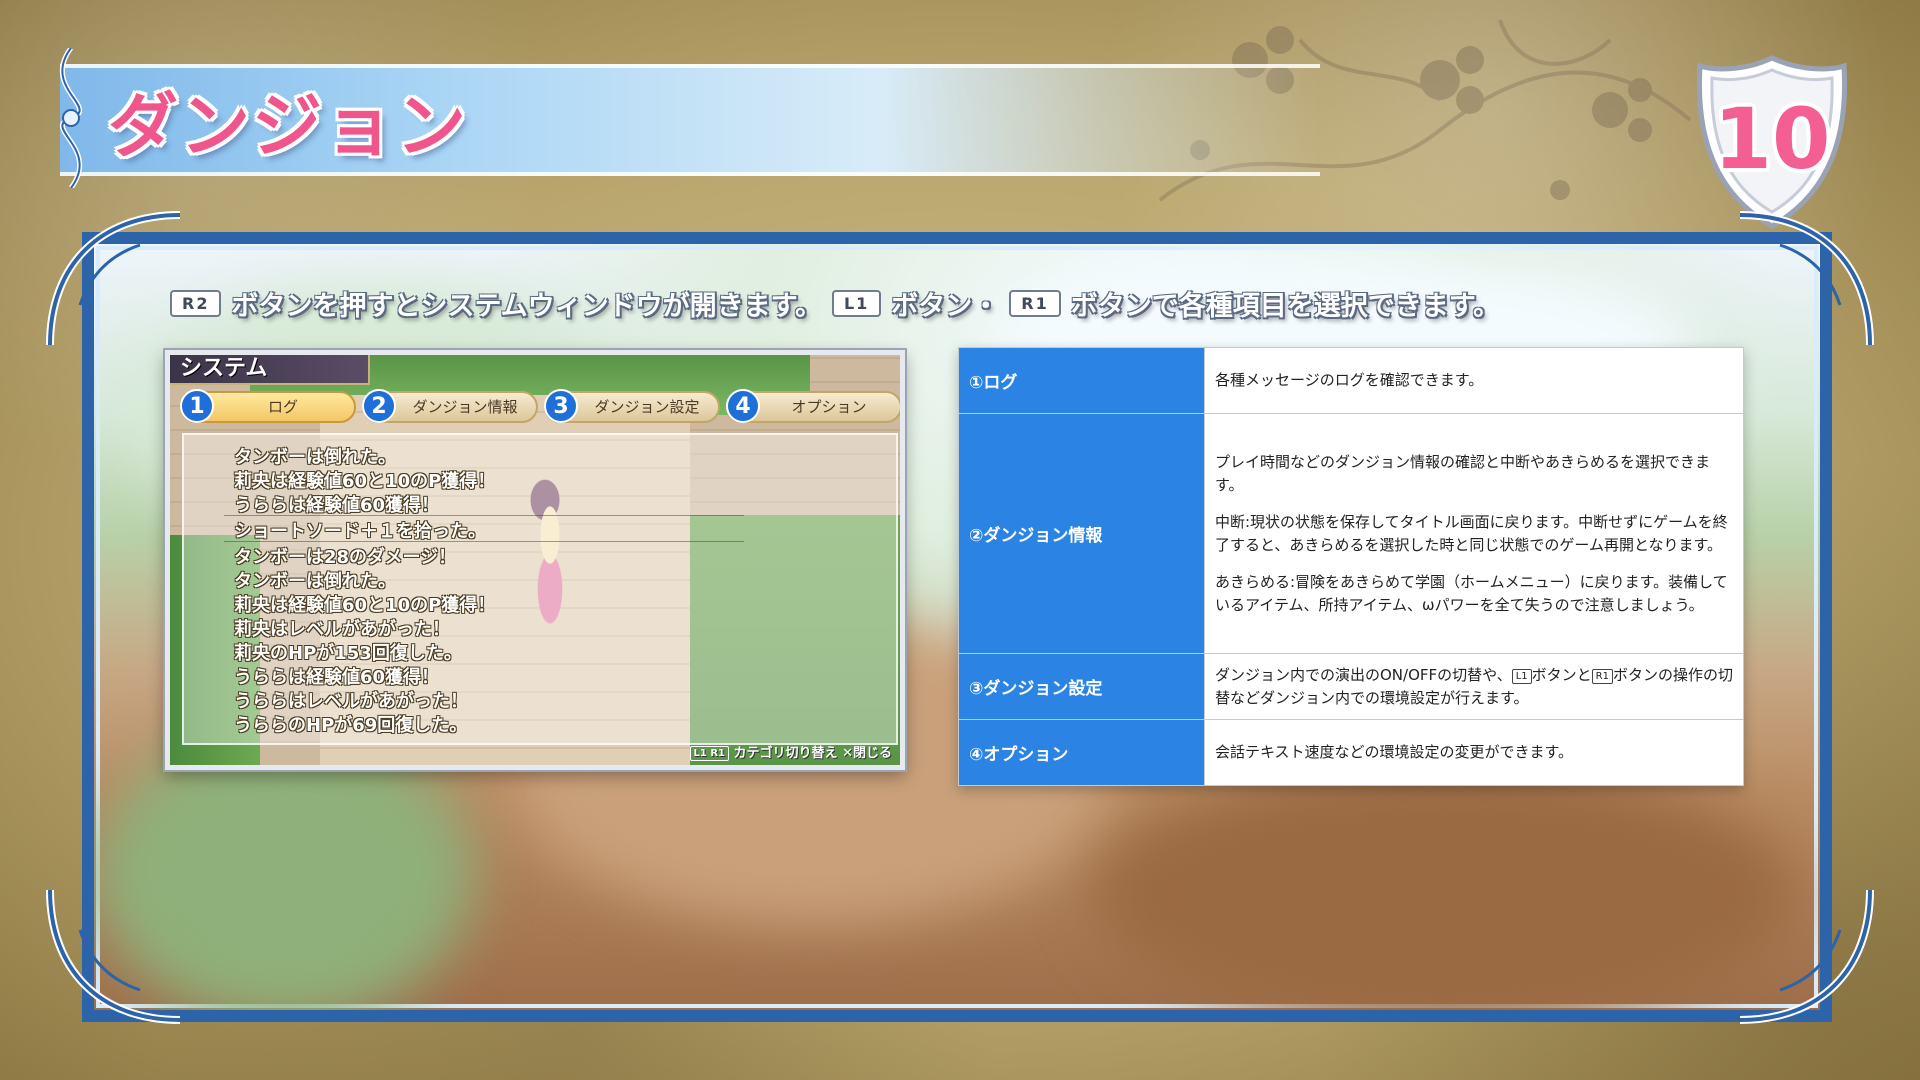 This screenshot has width=1920, height=1080. What do you see at coordinates (342, 629) in the screenshot?
I see `log-line: 莉央はレベルがあがった！` at bounding box center [342, 629].